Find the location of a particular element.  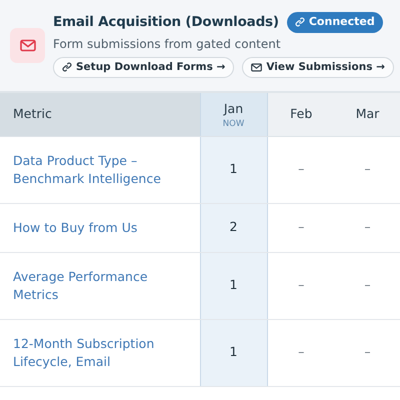

connected-badge: Connected is located at coordinates (334, 22).